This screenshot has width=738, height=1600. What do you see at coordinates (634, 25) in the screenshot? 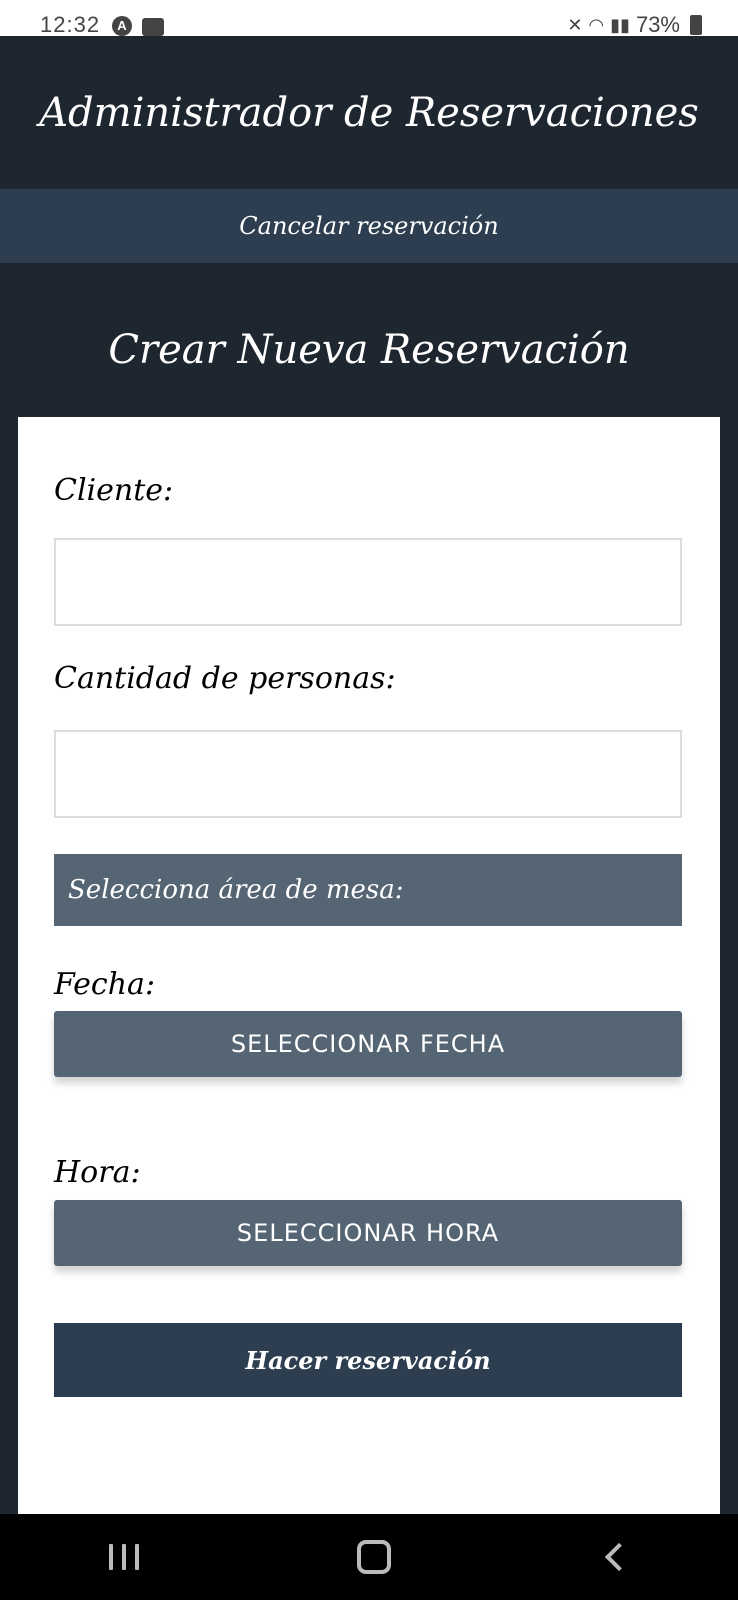
I see `status-right: ✕ ◠ ▮▮ 73%` at bounding box center [634, 25].